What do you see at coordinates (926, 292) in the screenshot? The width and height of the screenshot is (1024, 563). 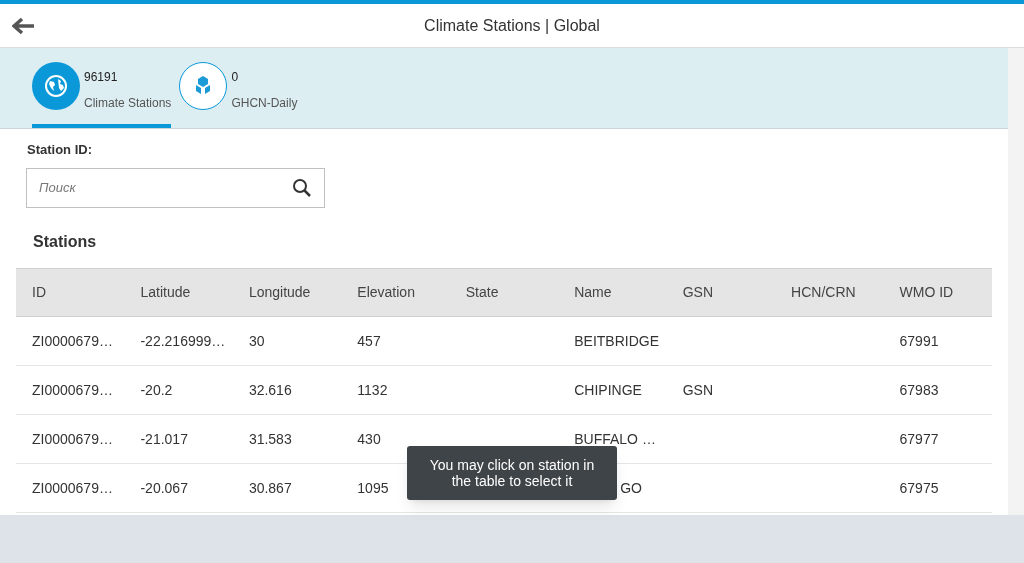 I see `column-header: WMO ID` at bounding box center [926, 292].